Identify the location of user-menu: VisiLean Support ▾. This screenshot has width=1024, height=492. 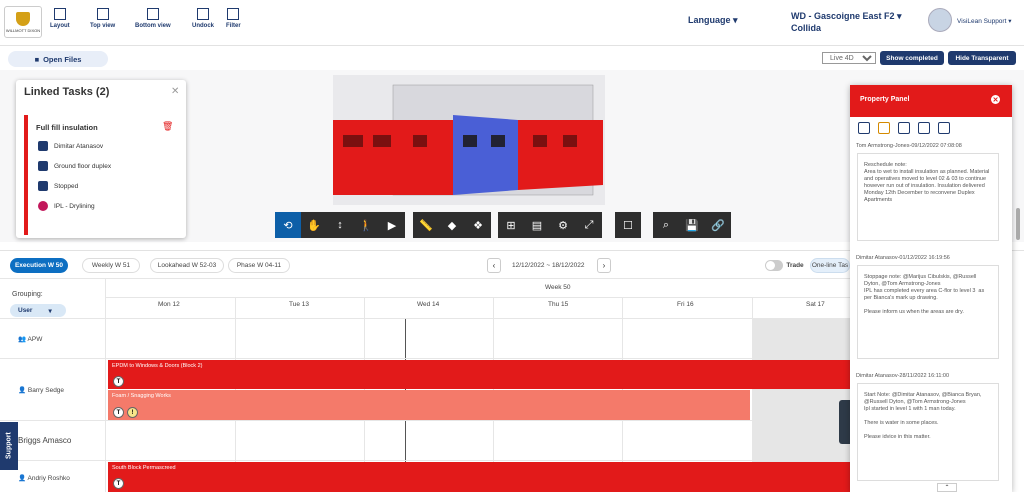
(984, 21).